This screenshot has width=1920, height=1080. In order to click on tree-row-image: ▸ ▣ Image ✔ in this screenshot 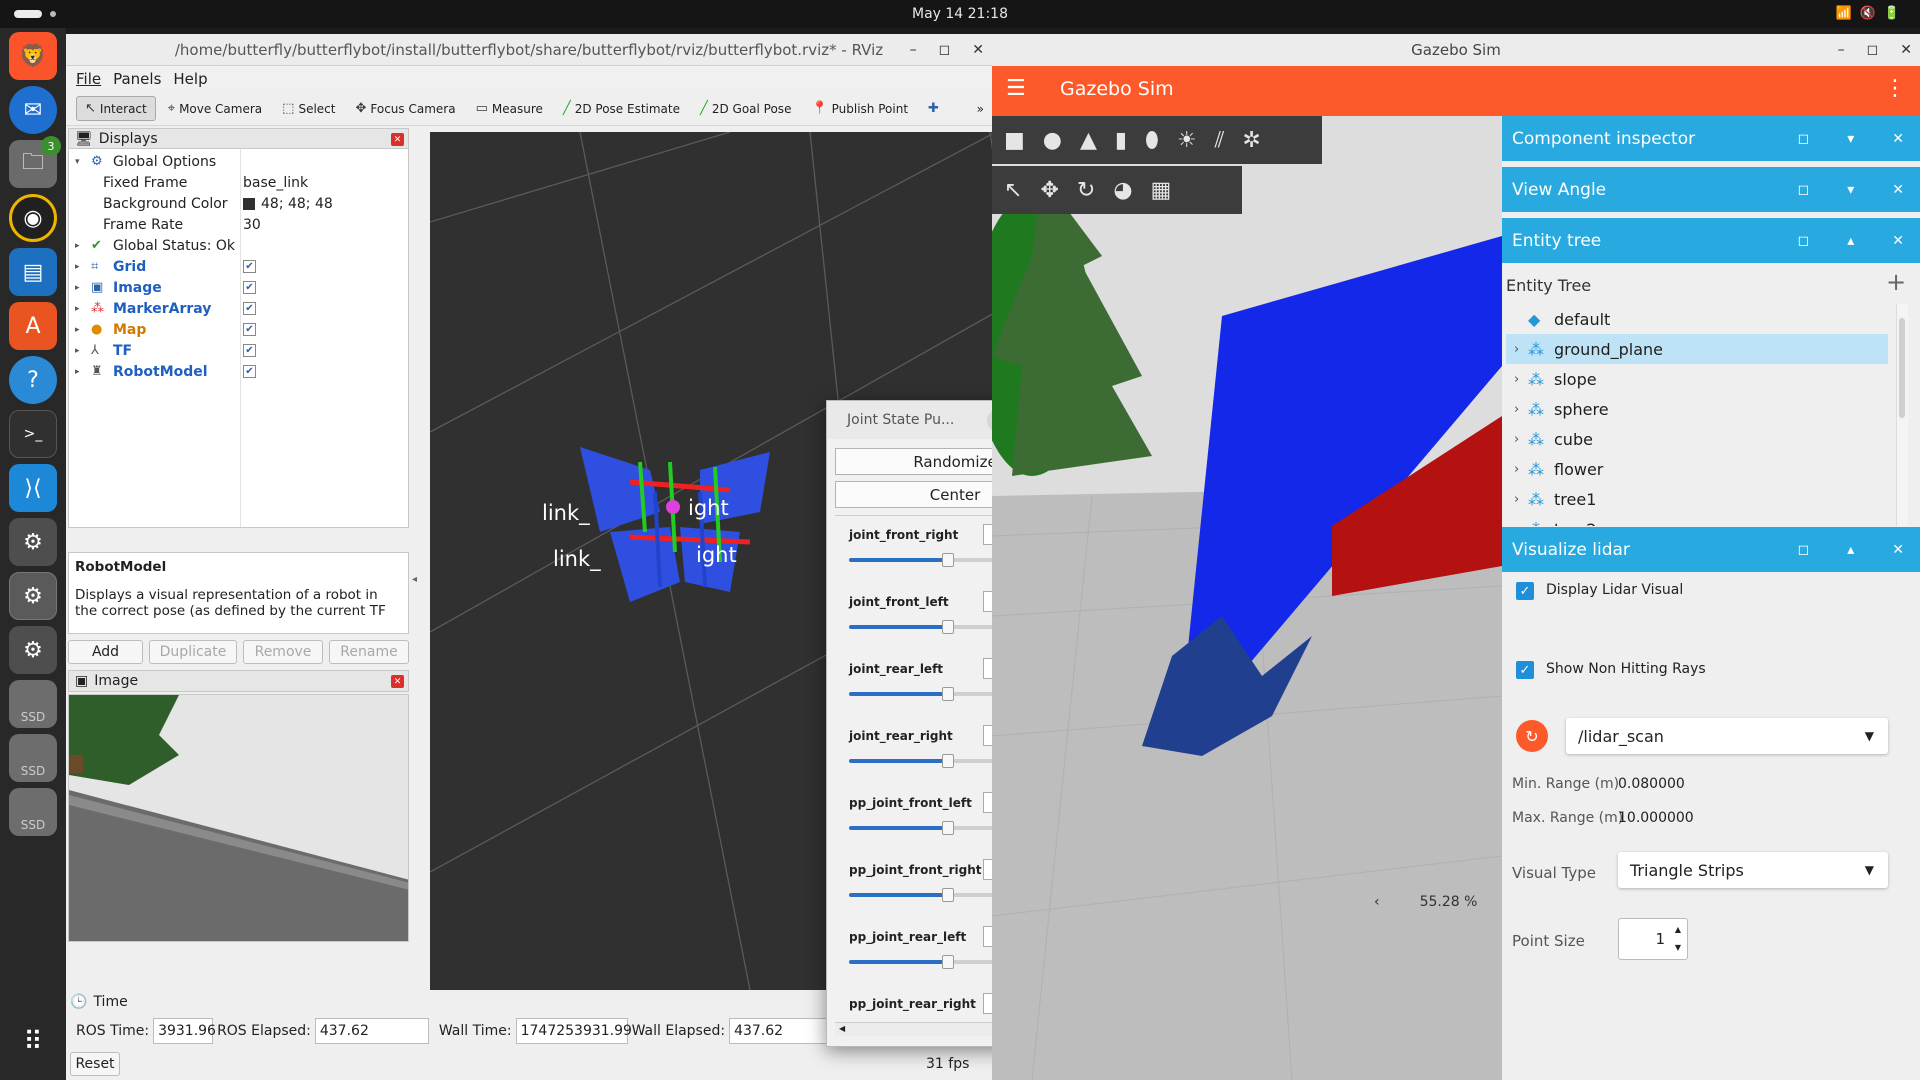, I will do `click(238, 287)`.